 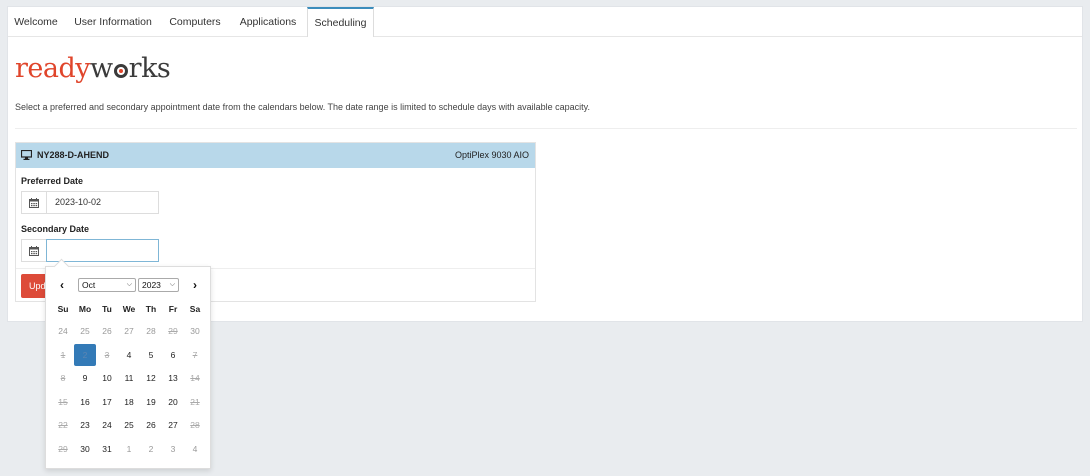 What do you see at coordinates (85, 354) in the screenshot?
I see `calendar-day-selected: 2` at bounding box center [85, 354].